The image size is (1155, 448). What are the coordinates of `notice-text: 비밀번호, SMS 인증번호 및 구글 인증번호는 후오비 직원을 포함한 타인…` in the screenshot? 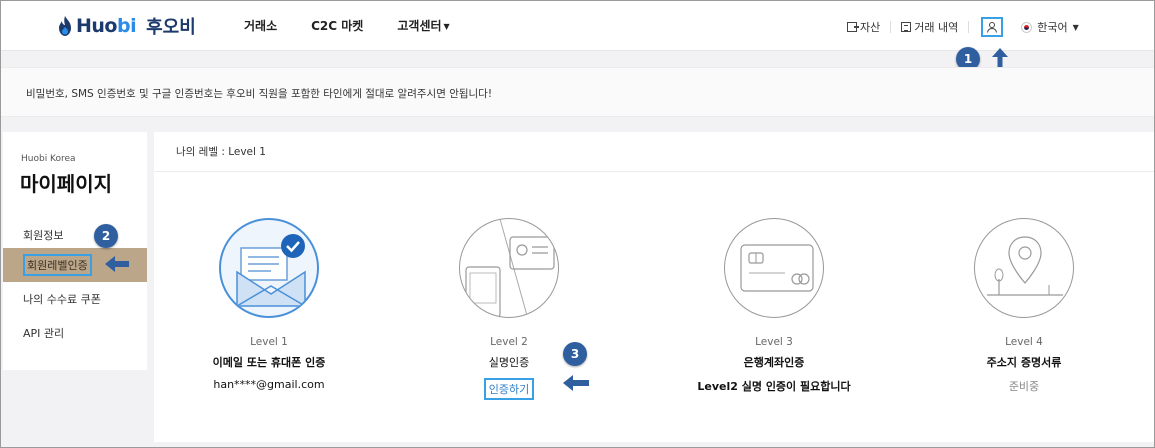 It's located at (259, 94).